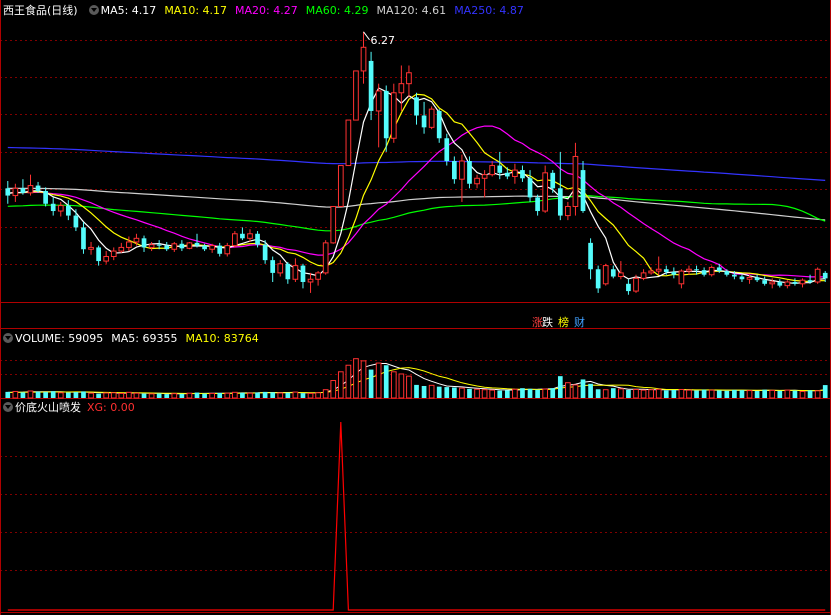 This screenshot has width=831, height=615. Describe the element at coordinates (416, 213) in the screenshot. I see `ma60-line` at that location.